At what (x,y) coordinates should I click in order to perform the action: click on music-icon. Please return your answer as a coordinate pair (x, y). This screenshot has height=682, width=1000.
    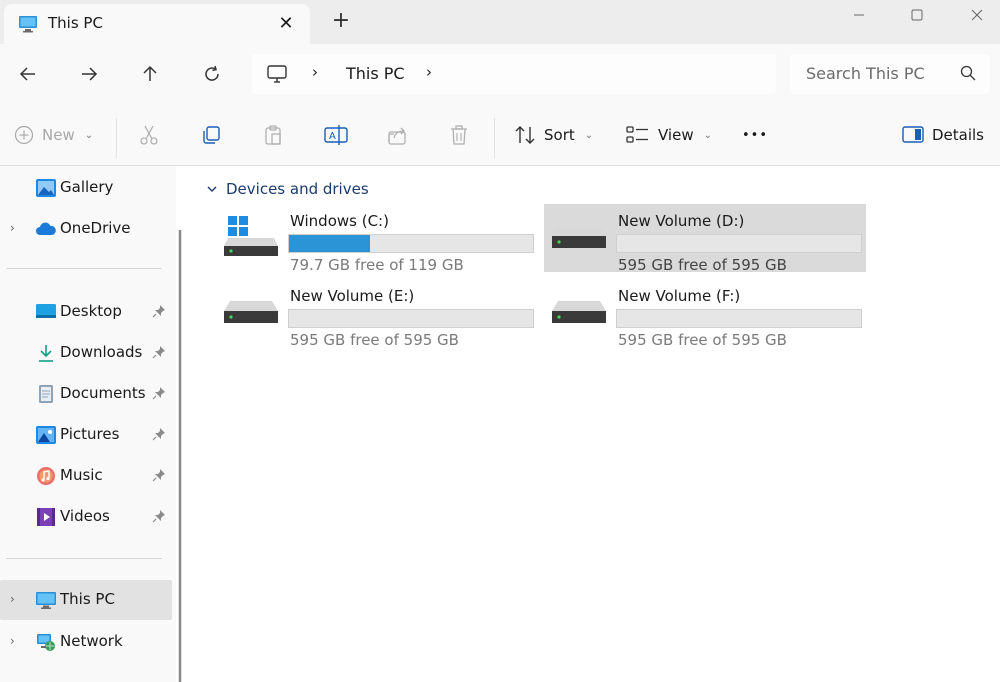
    Looking at the image, I should click on (46, 476).